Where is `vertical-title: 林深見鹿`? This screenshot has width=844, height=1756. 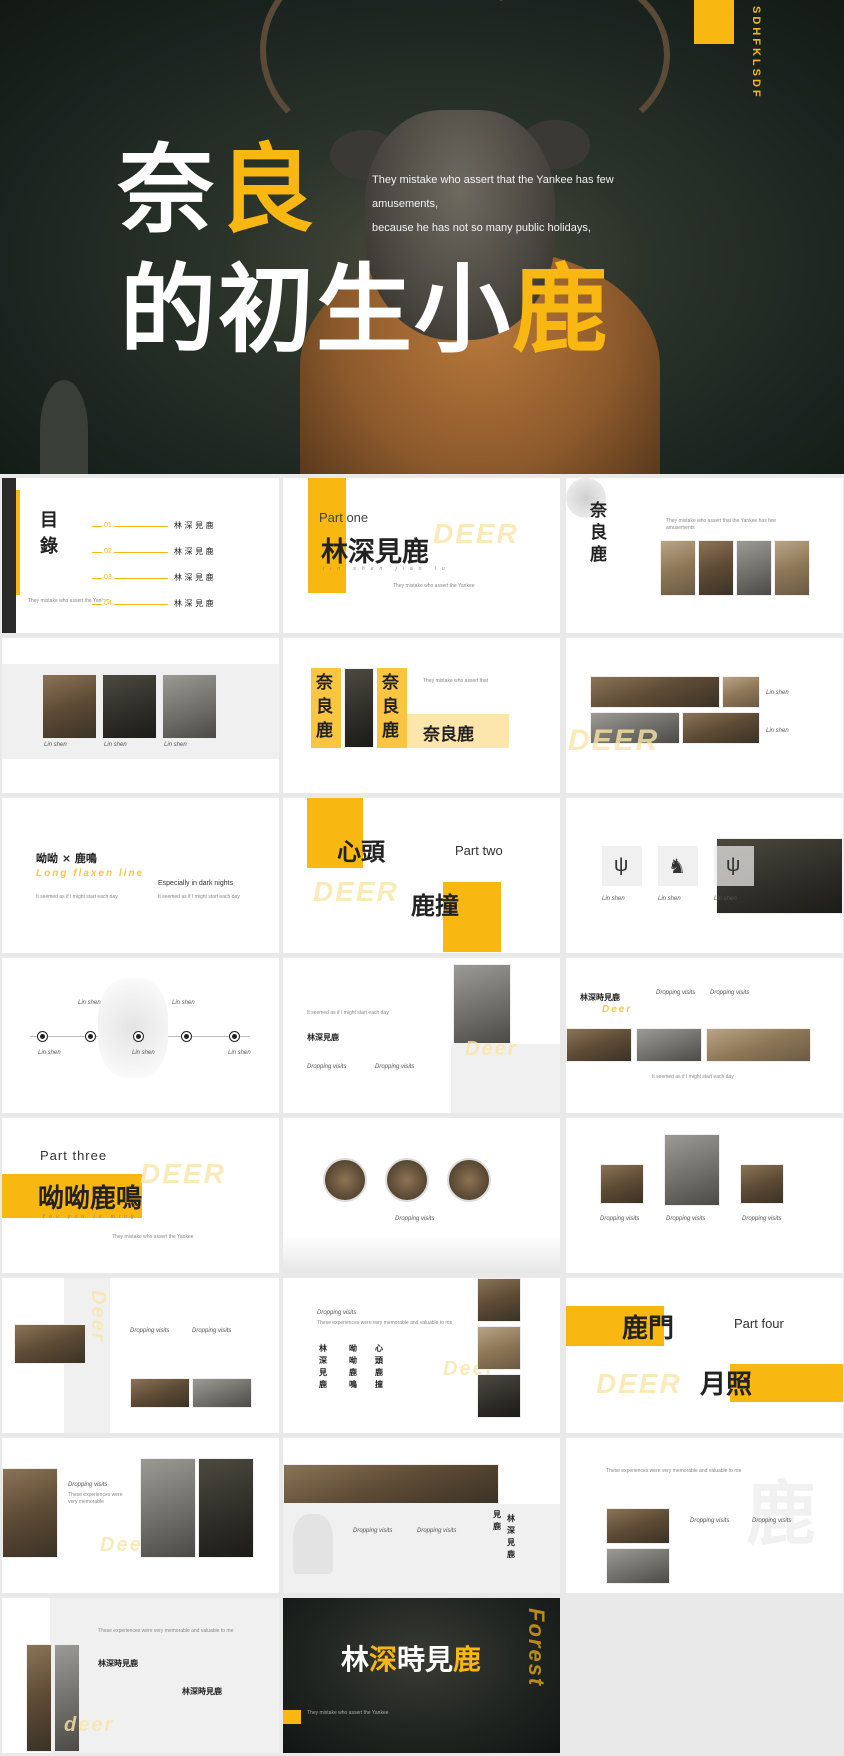 vertical-title: 林深見鹿 is located at coordinates (511, 1536).